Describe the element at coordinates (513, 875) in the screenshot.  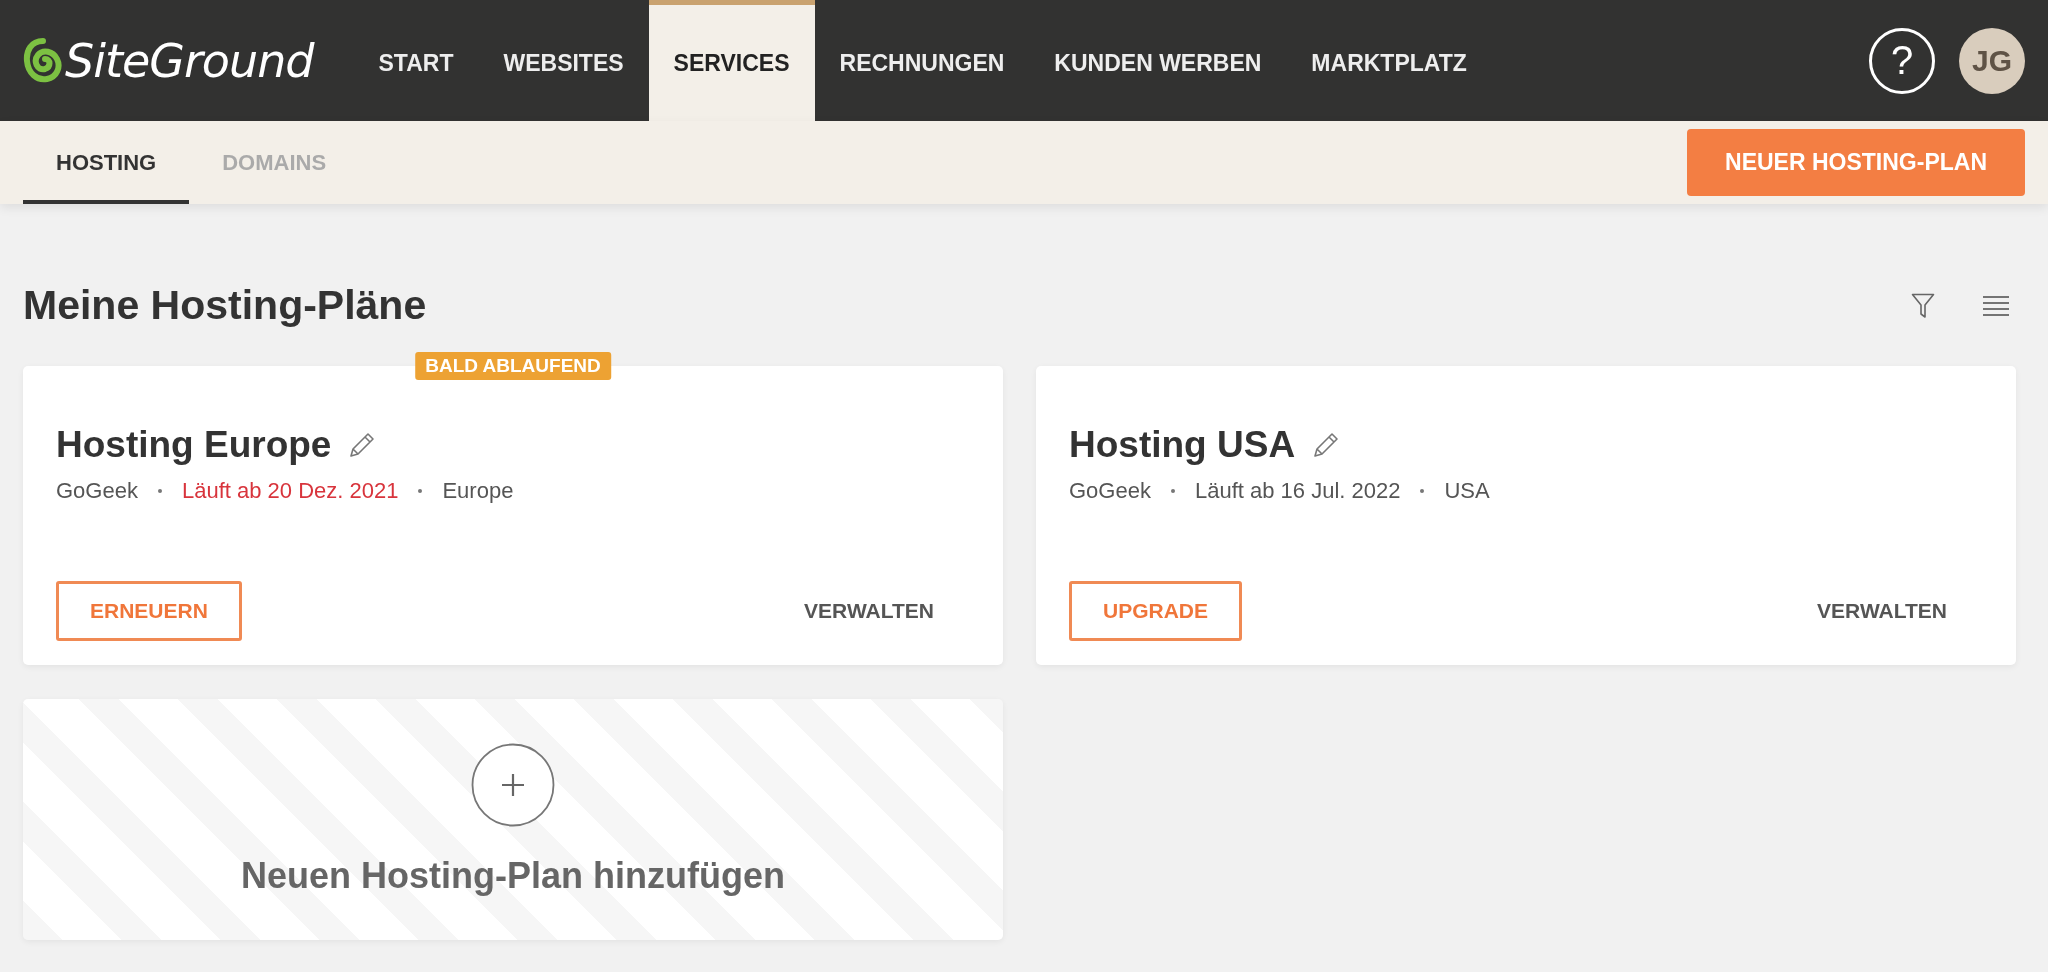
I see `add-plan-label: Neuen Hosting-Plan hinzufügen` at that location.